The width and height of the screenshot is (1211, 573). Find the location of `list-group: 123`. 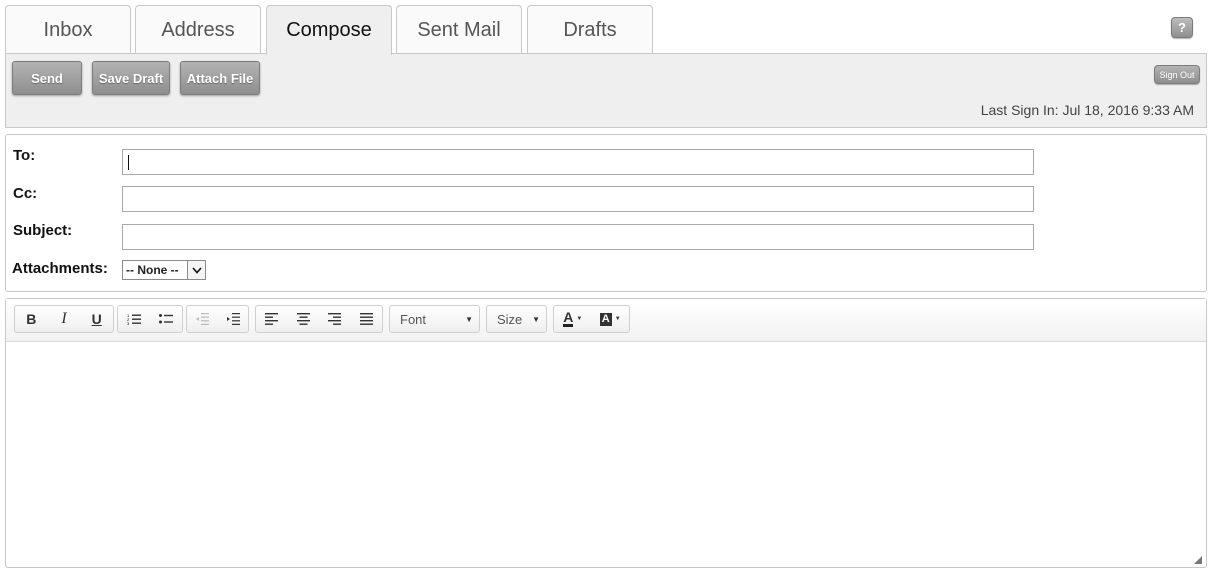

list-group: 123 is located at coordinates (150, 319).